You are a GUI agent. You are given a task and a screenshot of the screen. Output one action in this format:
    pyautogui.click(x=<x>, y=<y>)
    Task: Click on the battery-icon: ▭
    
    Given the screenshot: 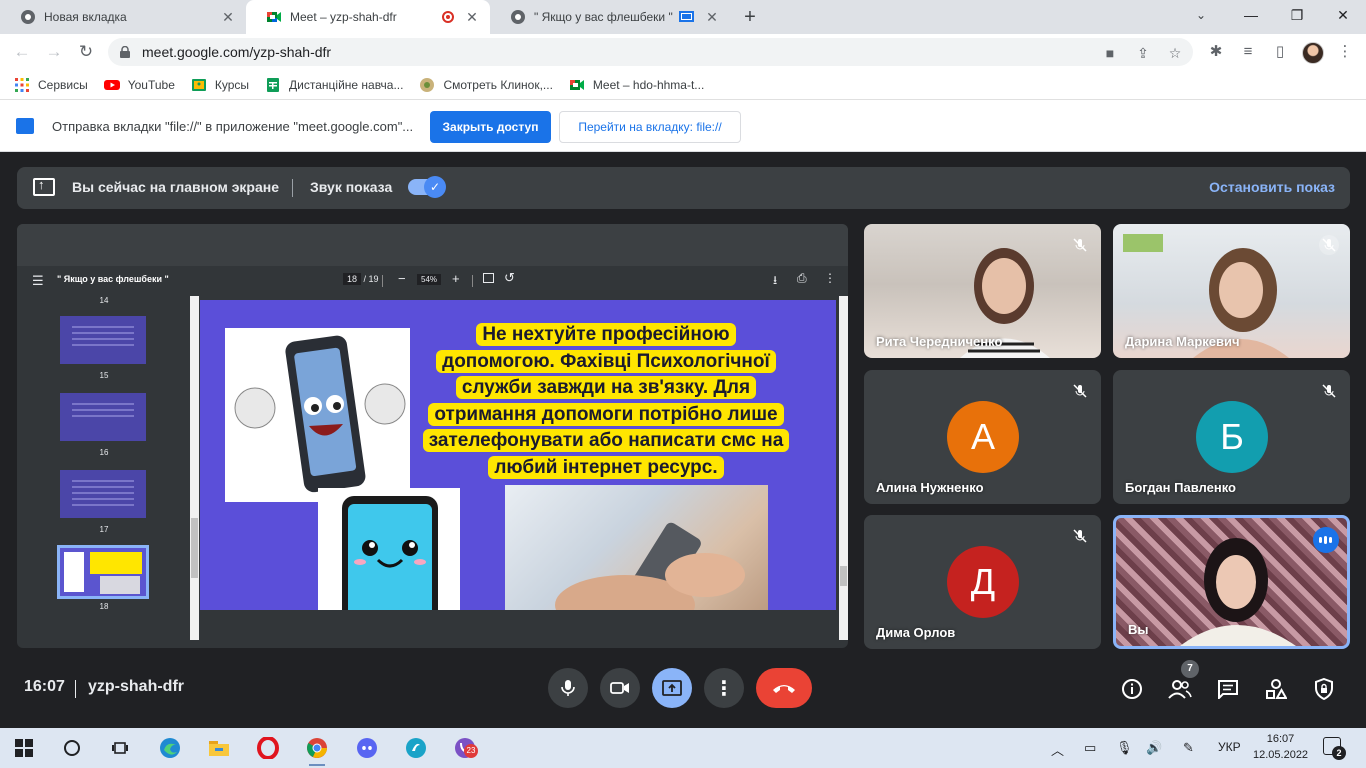 What is the action you would take?
    pyautogui.click(x=1090, y=748)
    